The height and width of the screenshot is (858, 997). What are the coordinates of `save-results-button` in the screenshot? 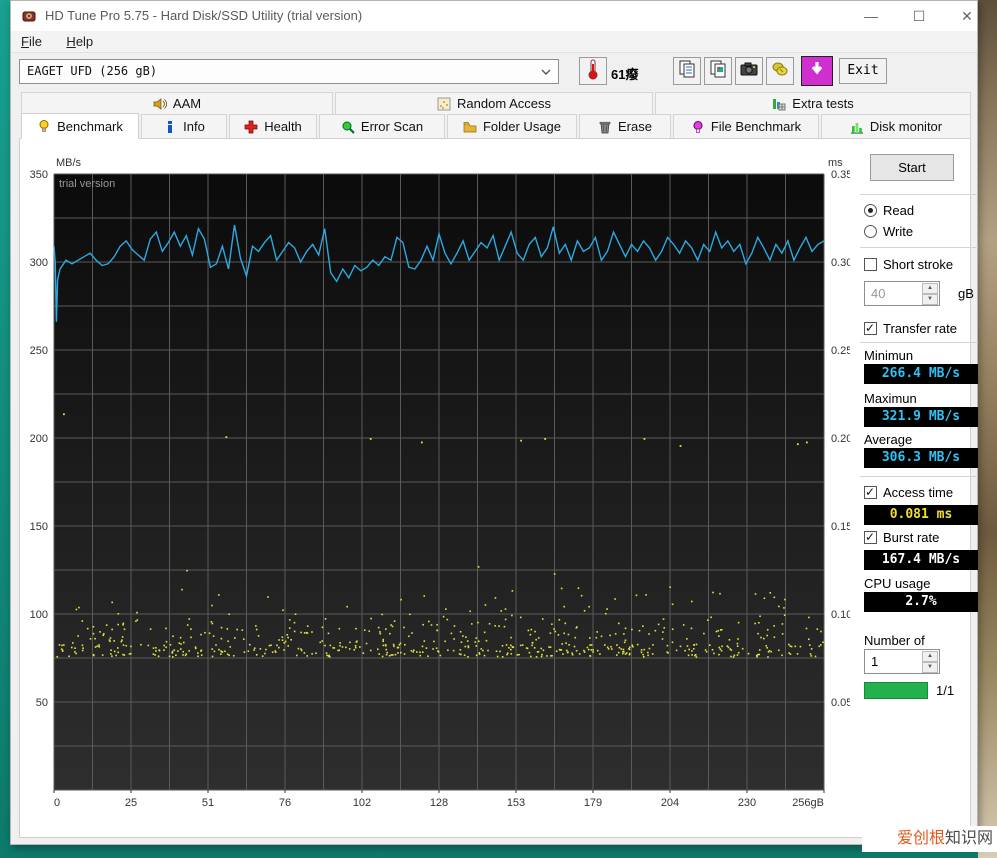 It's located at (780, 71).